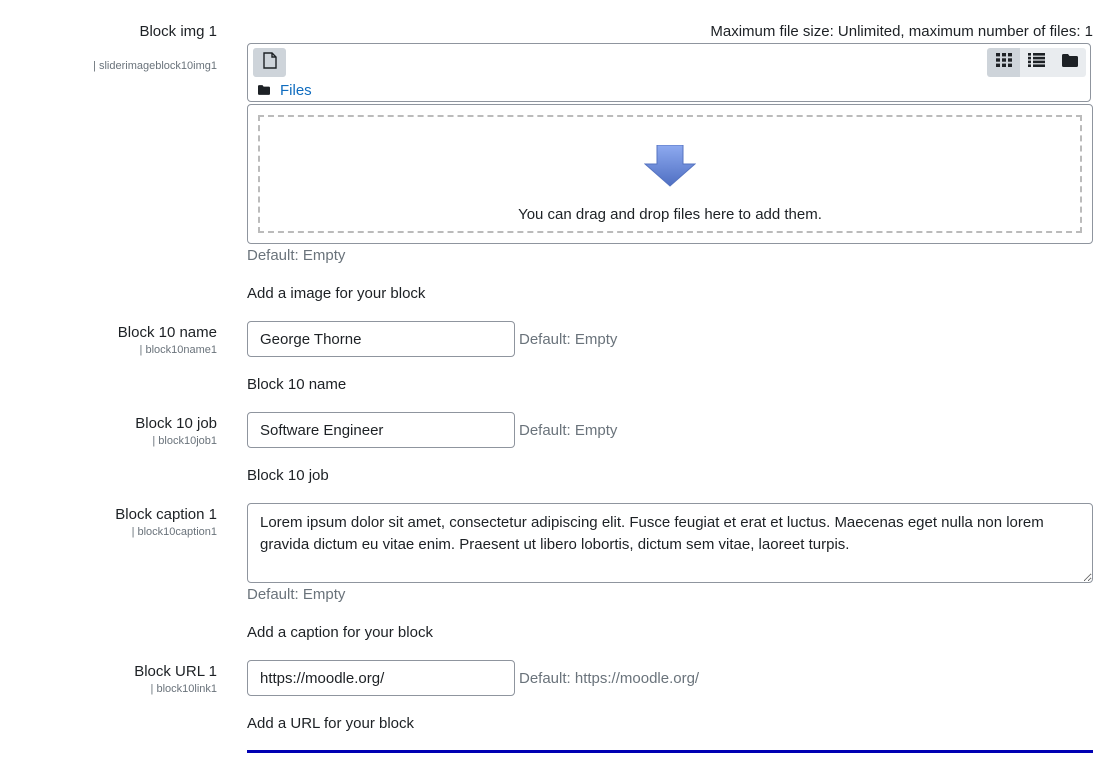 The image size is (1107, 769). I want to click on view-icons-button, so click(1003, 62).